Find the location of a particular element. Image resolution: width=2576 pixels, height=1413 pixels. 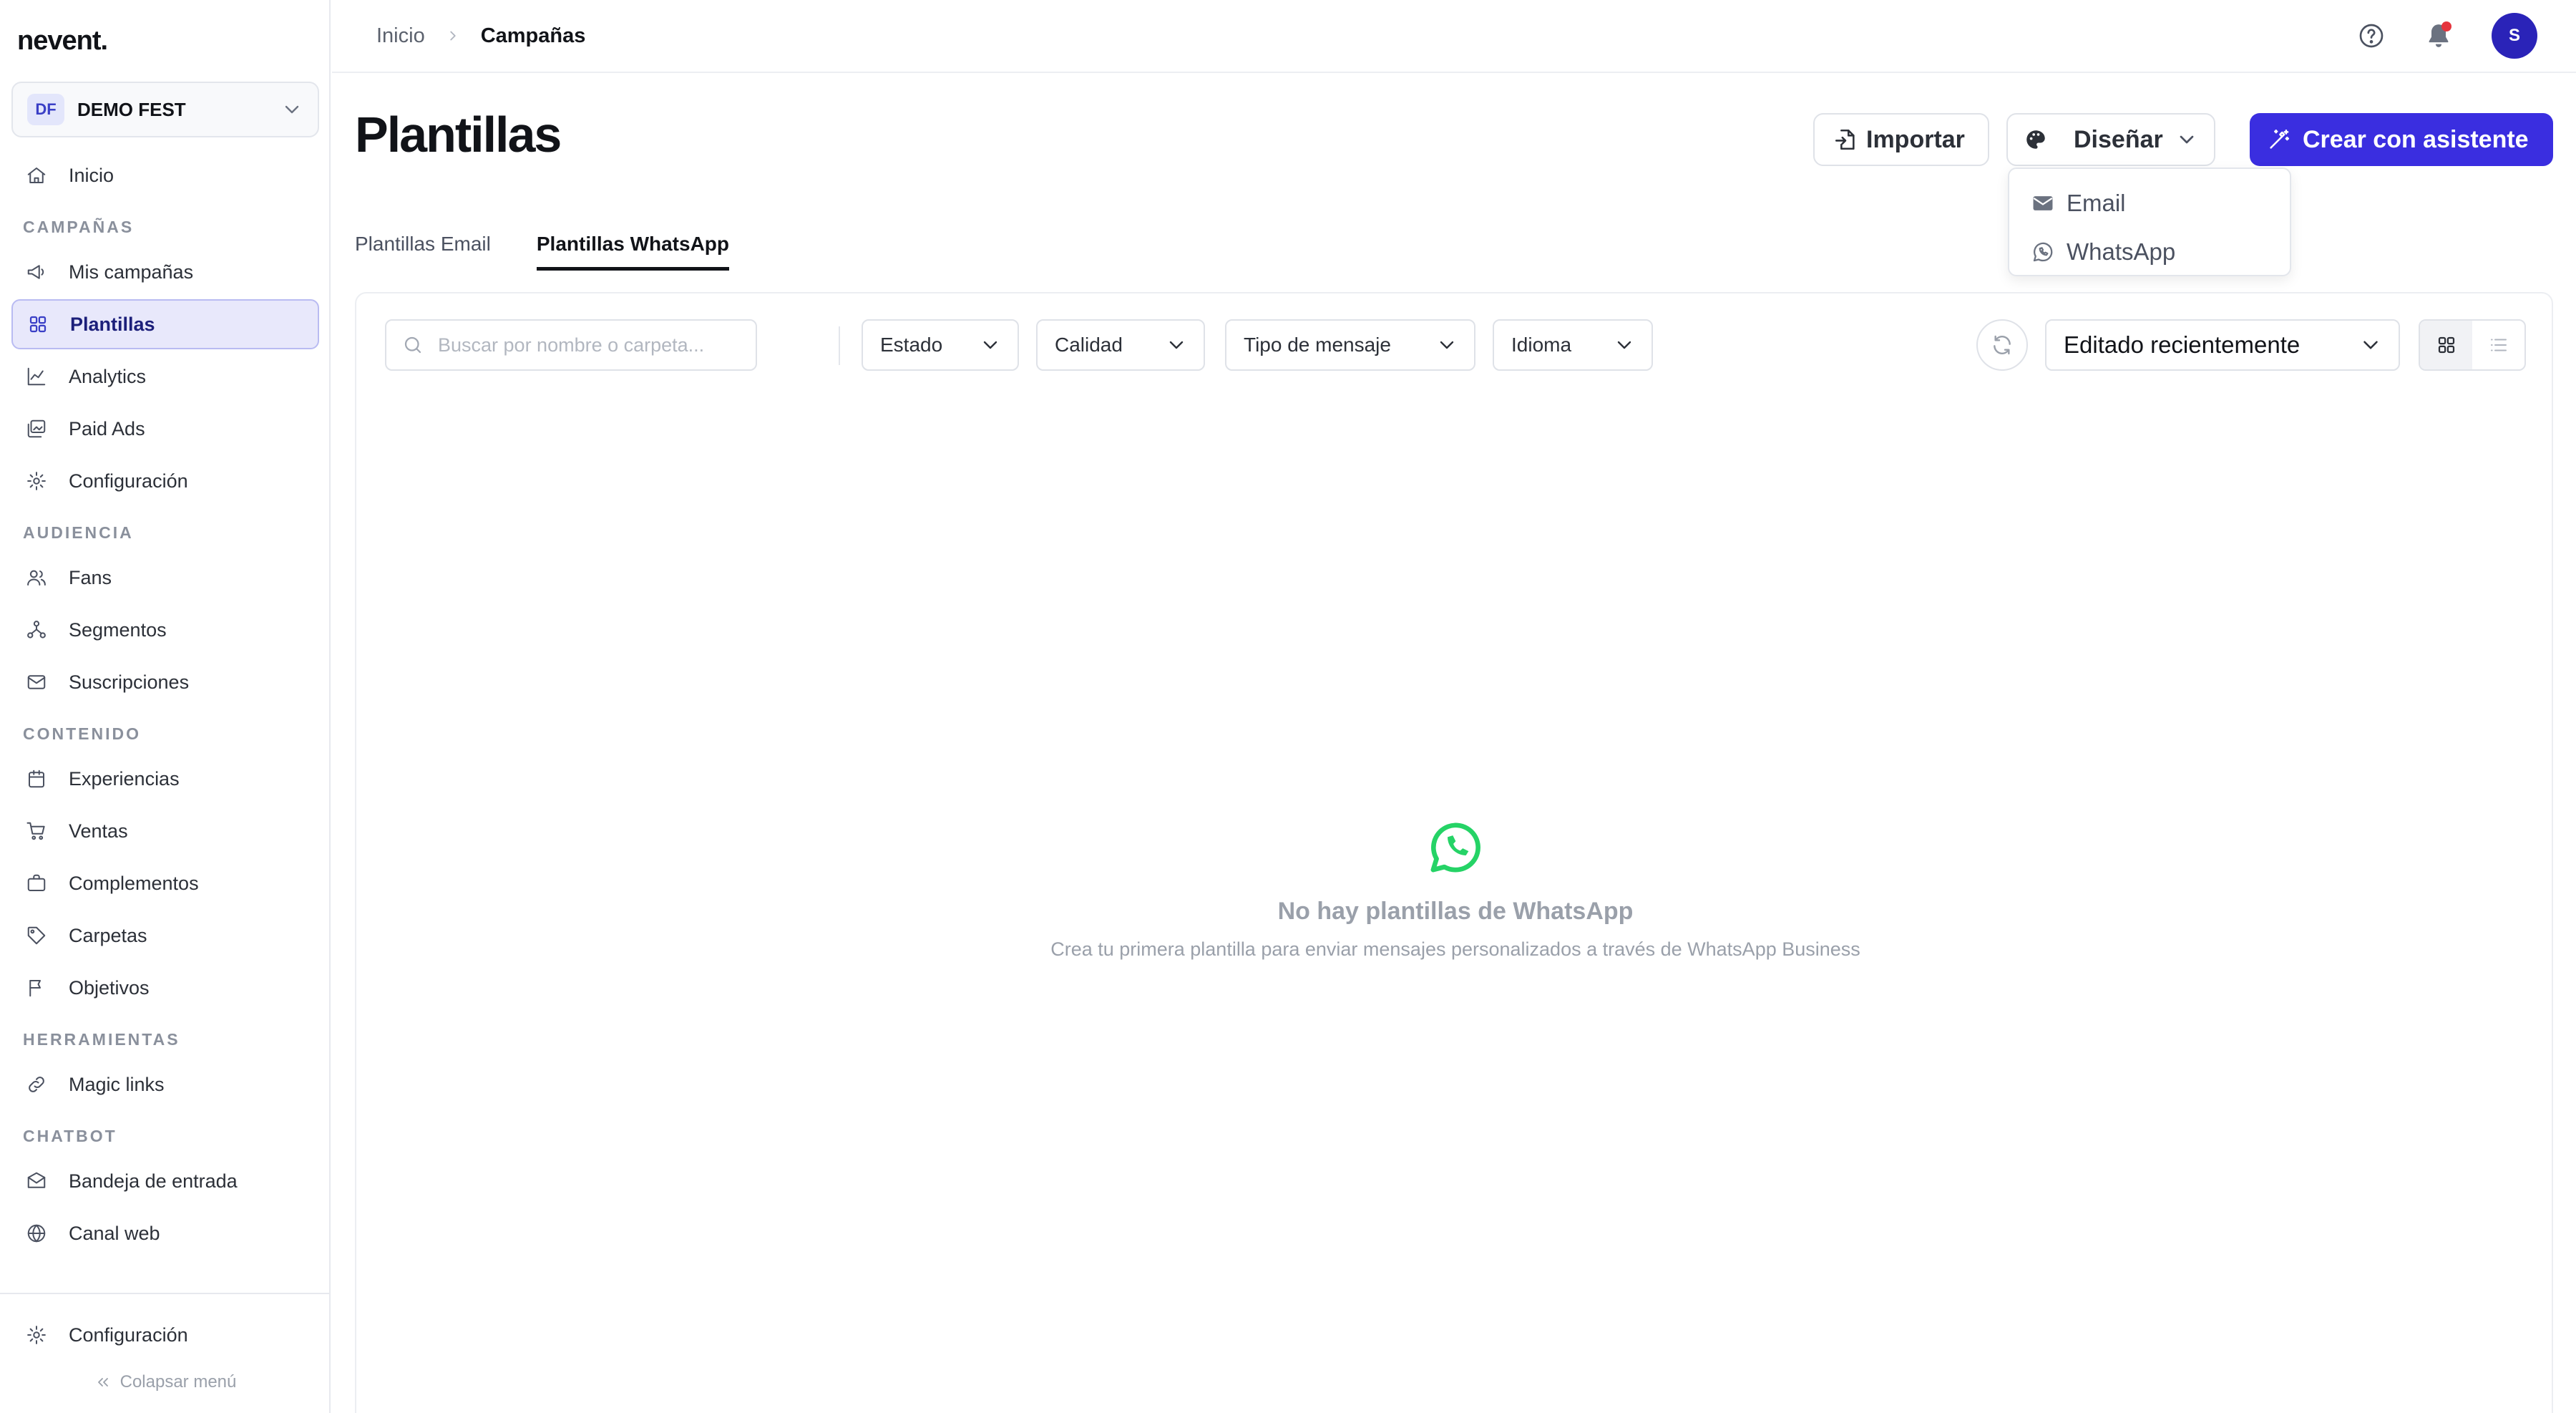

filter-calidad-label: Calidad is located at coordinates (1089, 345).